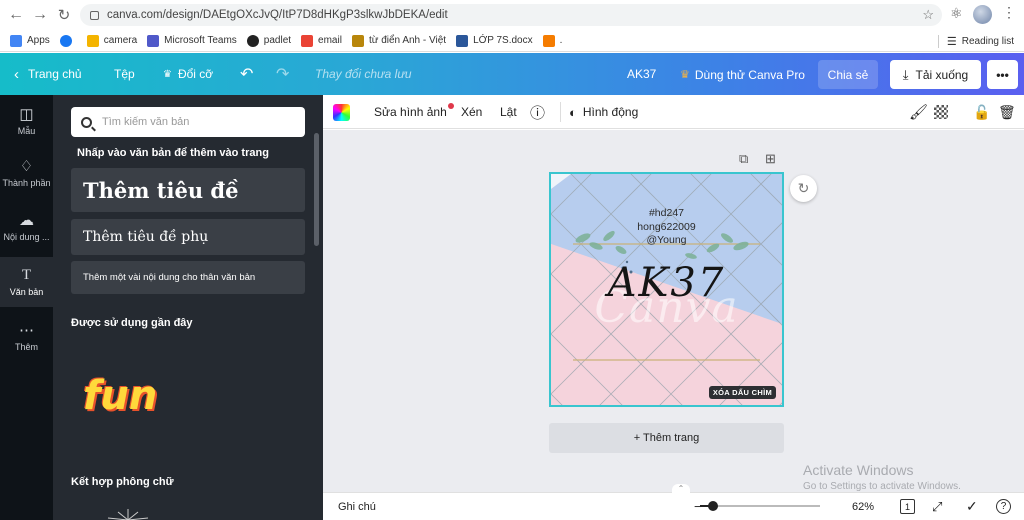  What do you see at coordinates (508, 112) in the screenshot?
I see `flip-button: Lật` at bounding box center [508, 112].